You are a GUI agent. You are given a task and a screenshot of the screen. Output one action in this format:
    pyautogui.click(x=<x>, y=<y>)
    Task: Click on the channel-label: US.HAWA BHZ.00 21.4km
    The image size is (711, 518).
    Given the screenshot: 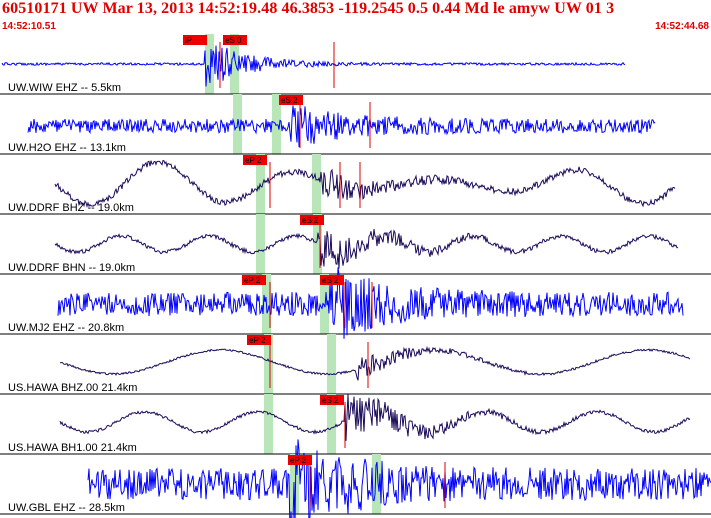 What is the action you would take?
    pyautogui.click(x=72, y=388)
    